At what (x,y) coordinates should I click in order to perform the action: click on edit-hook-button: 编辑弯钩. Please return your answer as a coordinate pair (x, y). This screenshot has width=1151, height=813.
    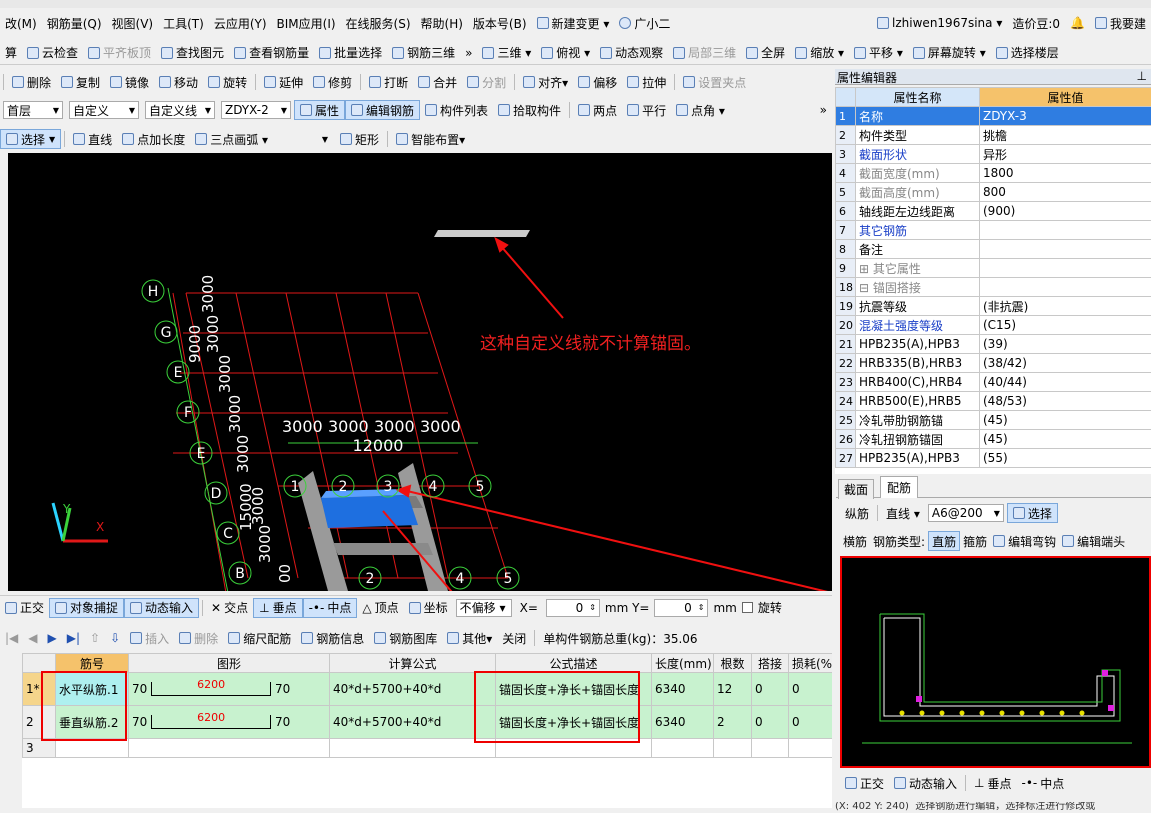
    Looking at the image, I should click on (1024, 541).